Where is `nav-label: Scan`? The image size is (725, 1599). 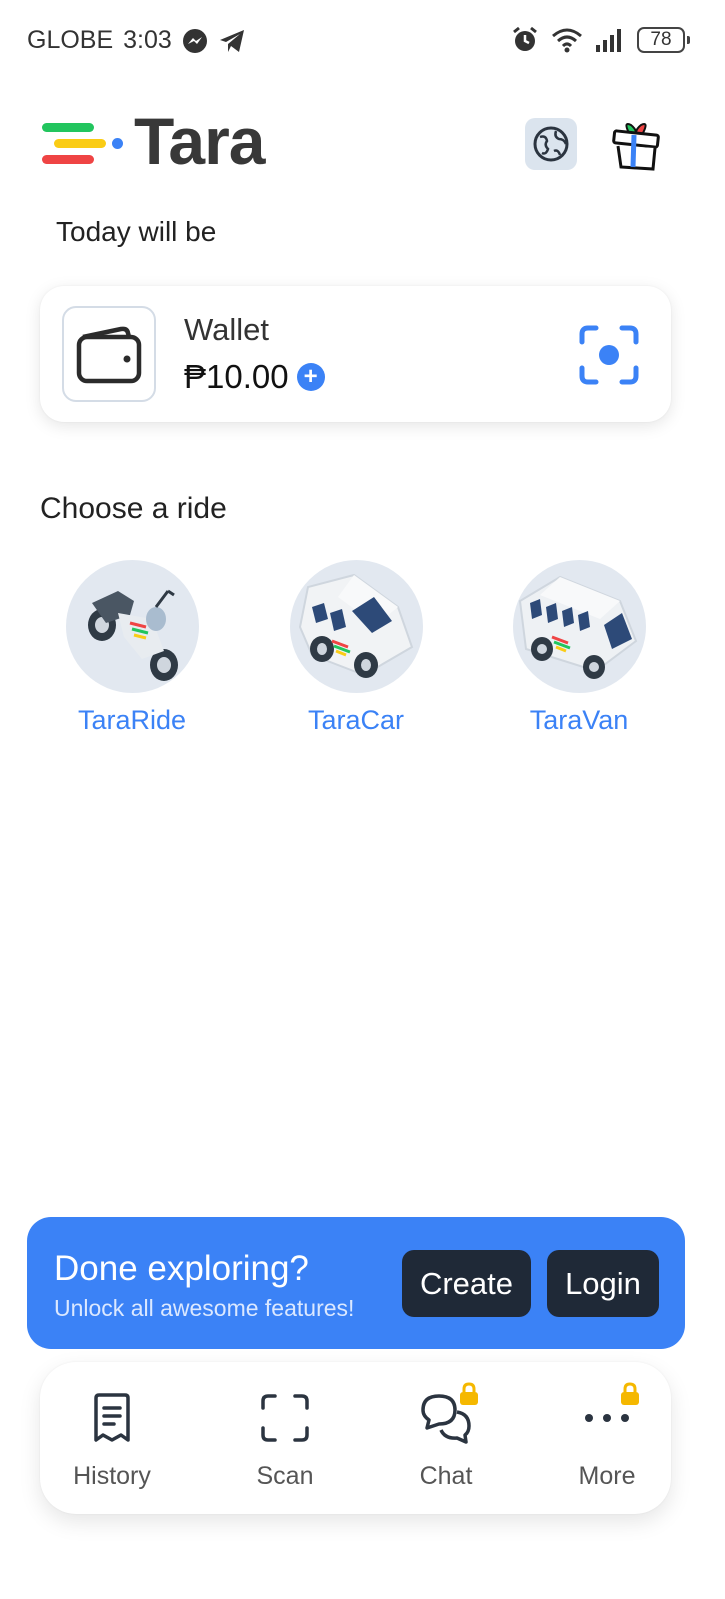 nav-label: Scan is located at coordinates (285, 1476).